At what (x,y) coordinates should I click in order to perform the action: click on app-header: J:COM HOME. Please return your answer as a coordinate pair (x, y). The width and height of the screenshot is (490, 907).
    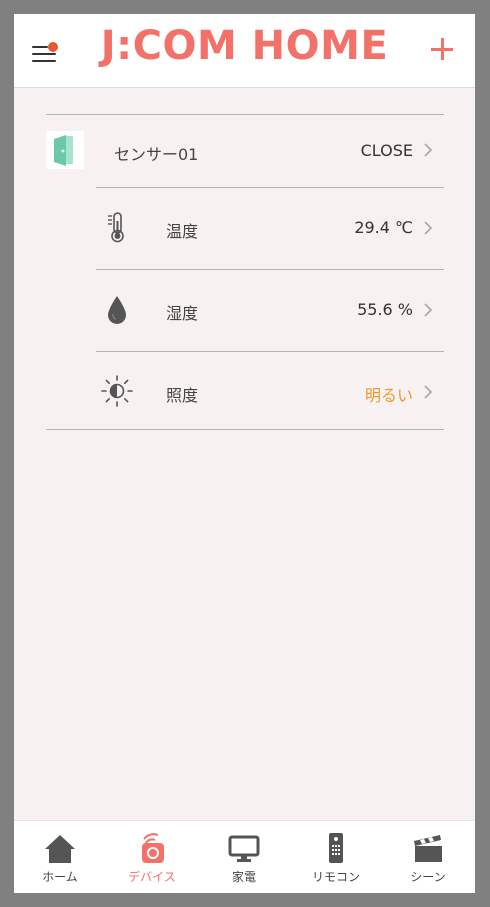
    Looking at the image, I should click on (244, 51).